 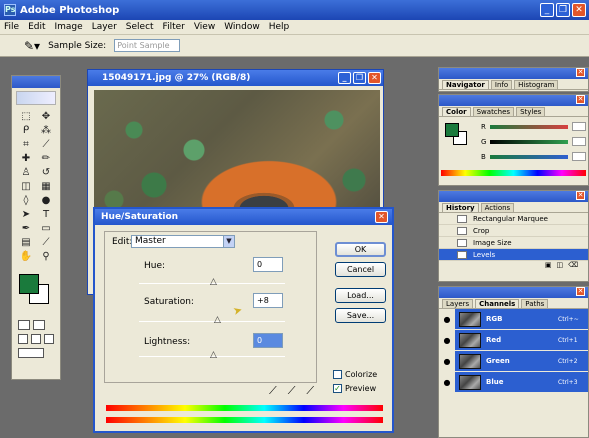 What do you see at coordinates (528, 126) in the screenshot?
I see `red-channel-slider` at bounding box center [528, 126].